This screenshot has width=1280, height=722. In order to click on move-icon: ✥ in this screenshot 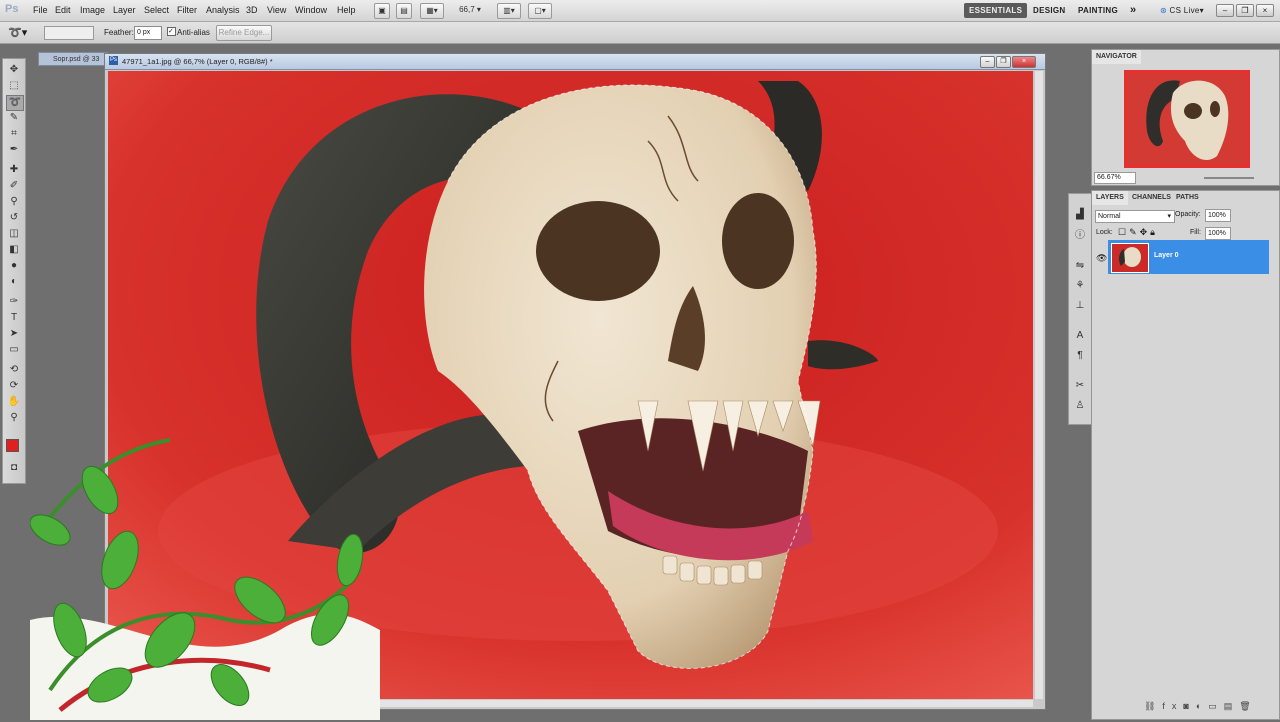, I will do `click(14, 70)`.